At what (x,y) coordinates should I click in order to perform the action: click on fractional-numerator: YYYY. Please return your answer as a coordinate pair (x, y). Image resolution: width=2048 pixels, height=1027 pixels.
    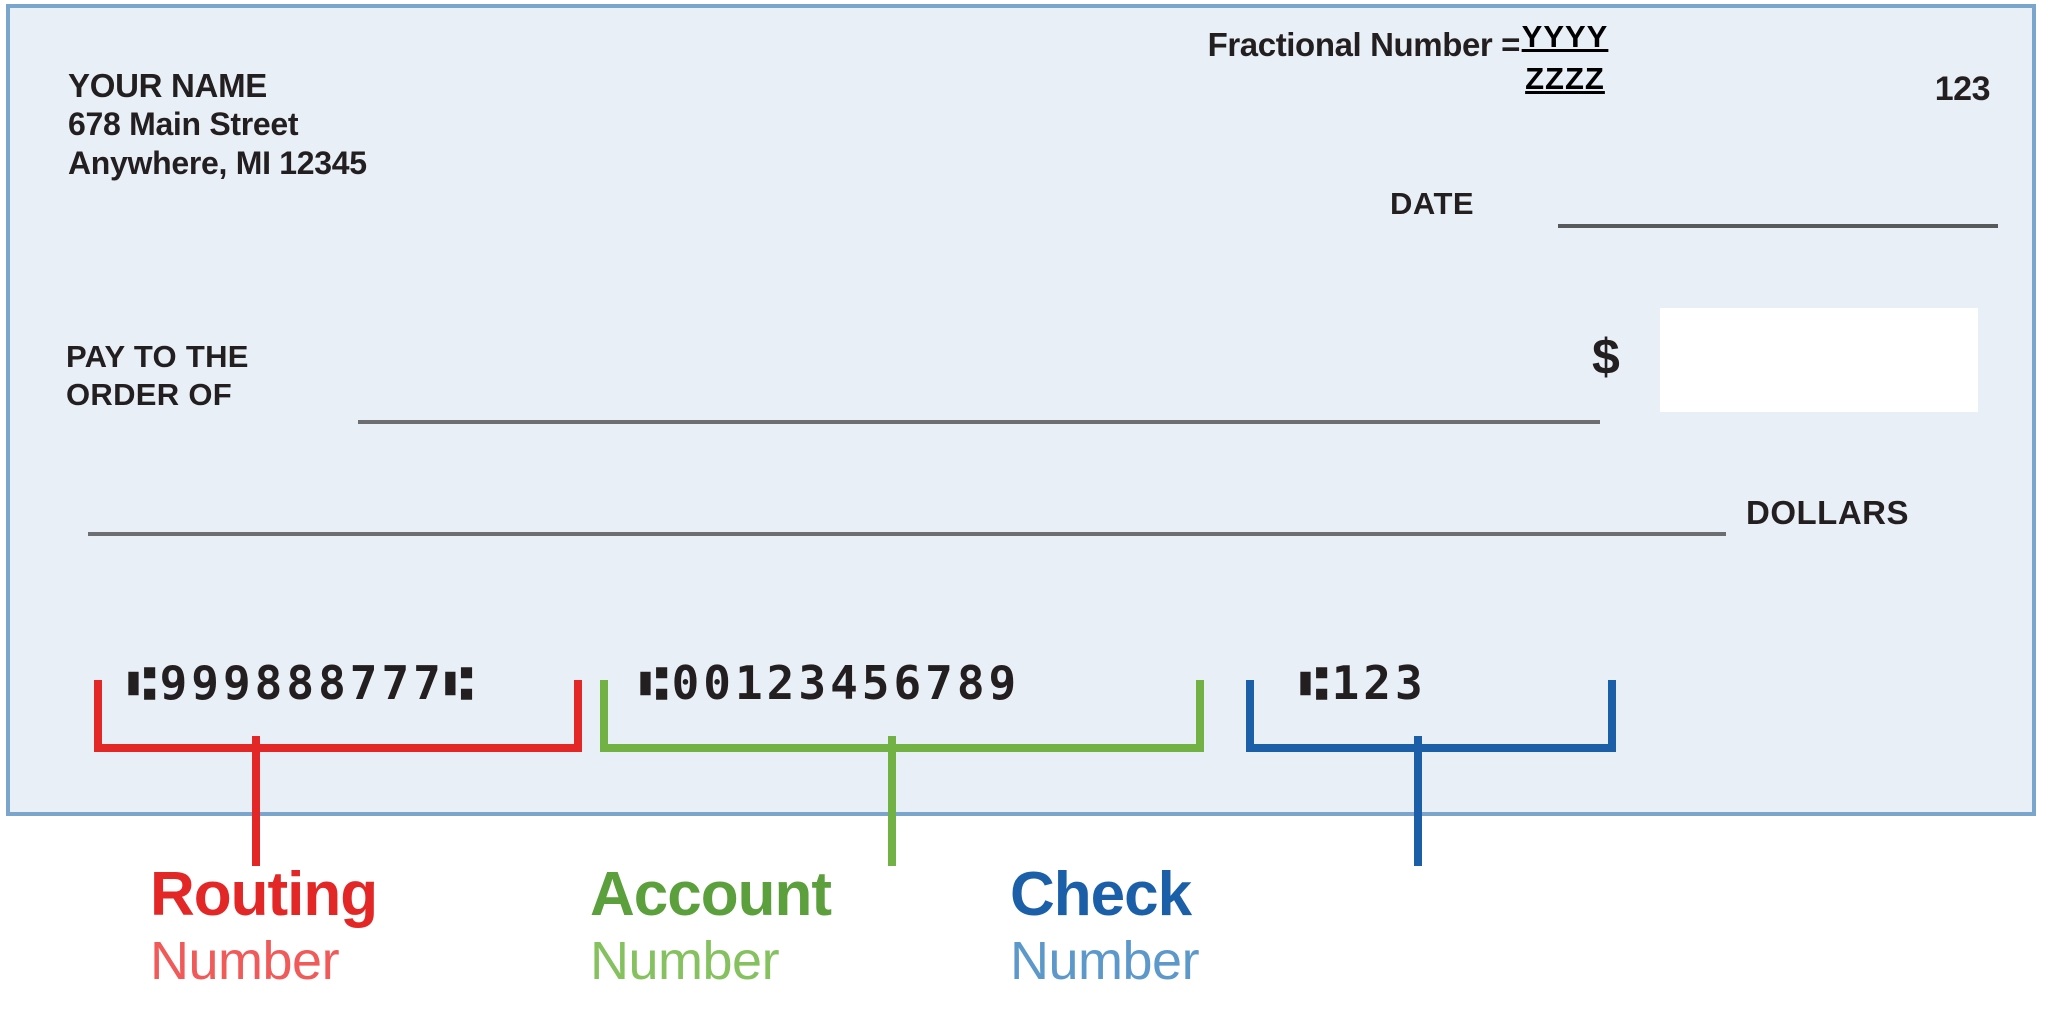
    Looking at the image, I should click on (1565, 36).